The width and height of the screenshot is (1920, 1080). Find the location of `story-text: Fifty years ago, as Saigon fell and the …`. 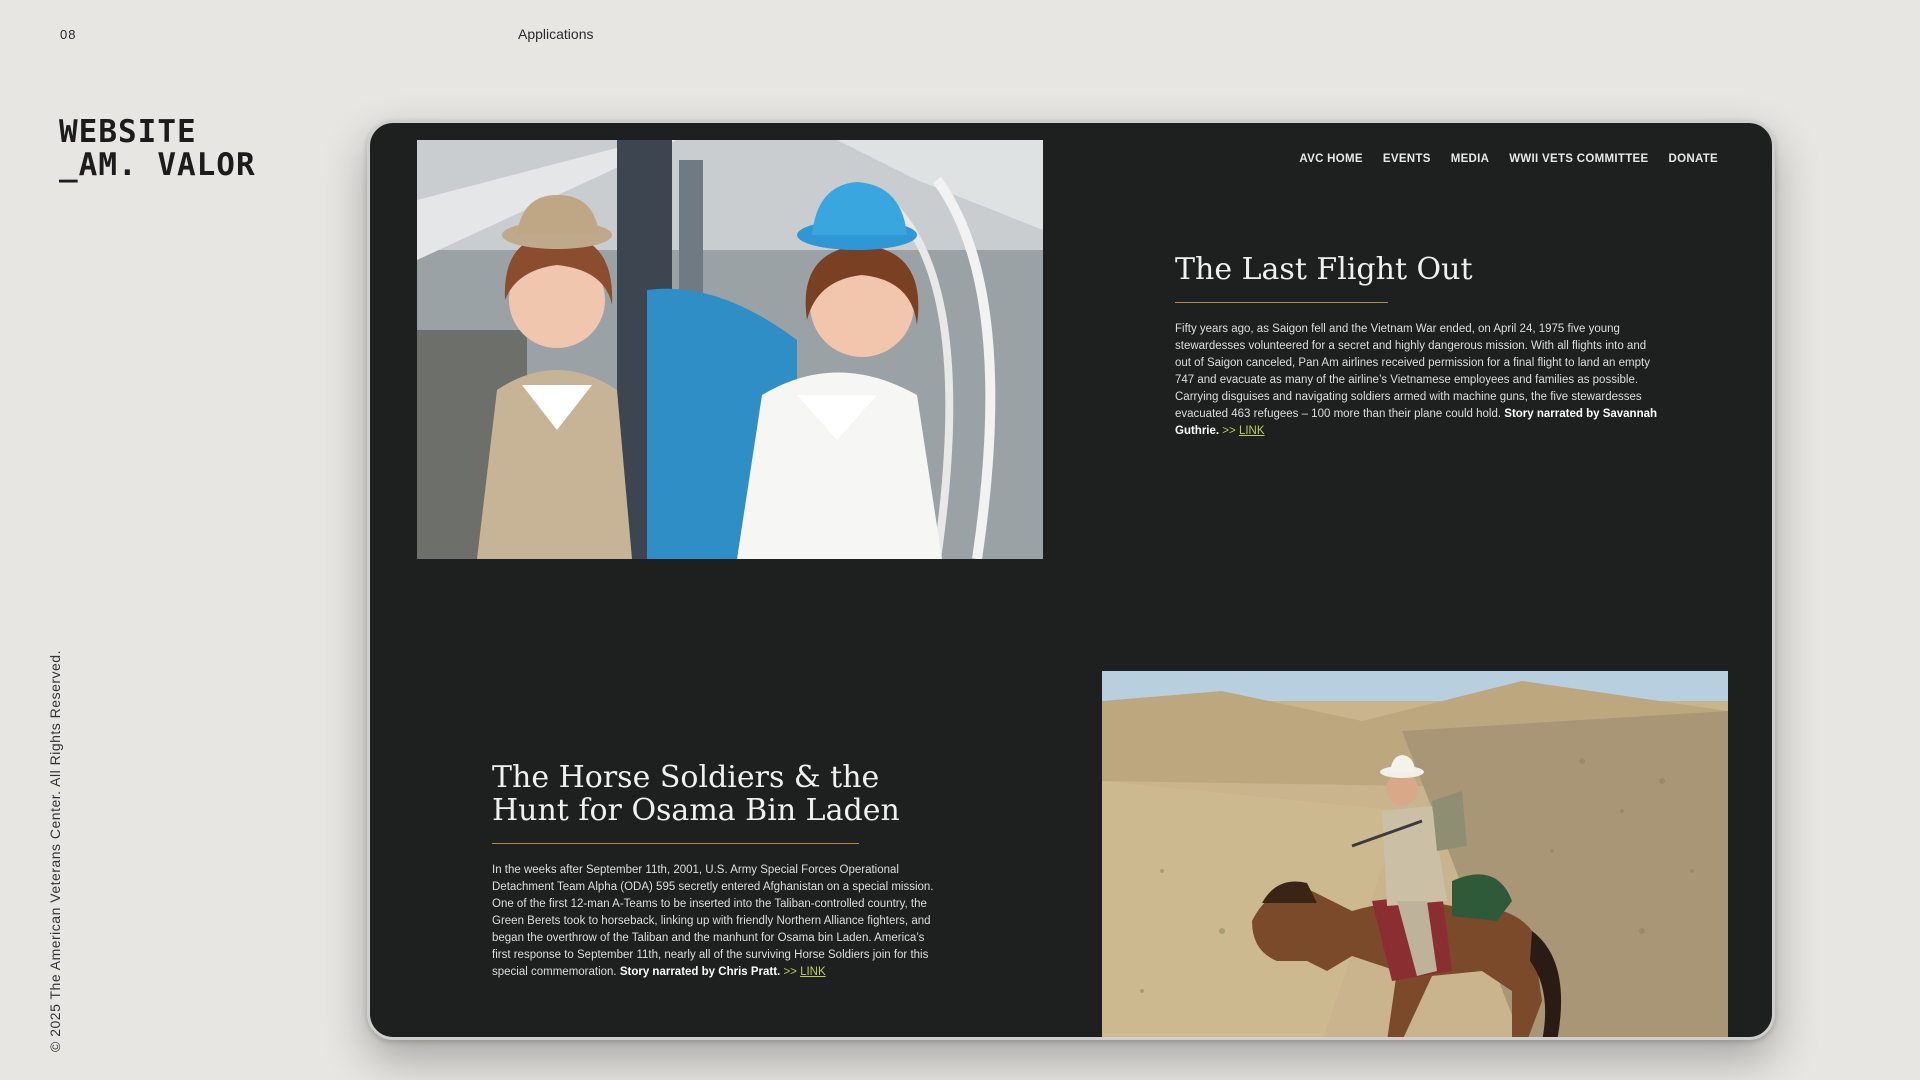

story-text: Fifty years ago, as Saigon fell and the … is located at coordinates (1412, 371).